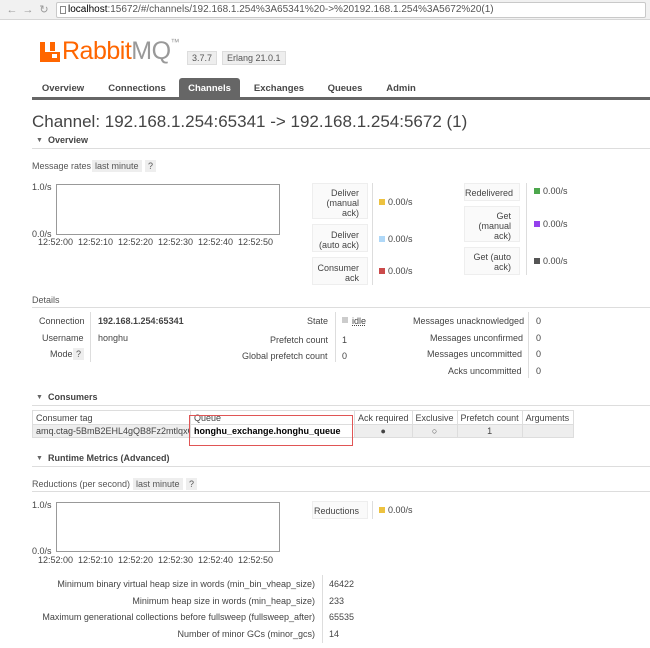  What do you see at coordinates (345, 356) in the screenshot?
I see `global-prefetch-value: 0` at bounding box center [345, 356].